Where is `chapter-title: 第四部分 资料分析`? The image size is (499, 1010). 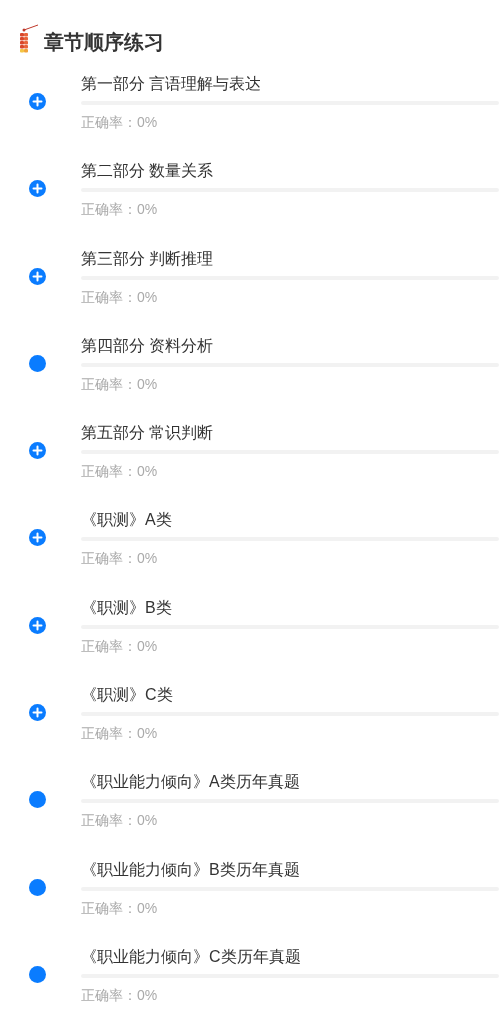 chapter-title: 第四部分 资料分析 is located at coordinates (290, 345).